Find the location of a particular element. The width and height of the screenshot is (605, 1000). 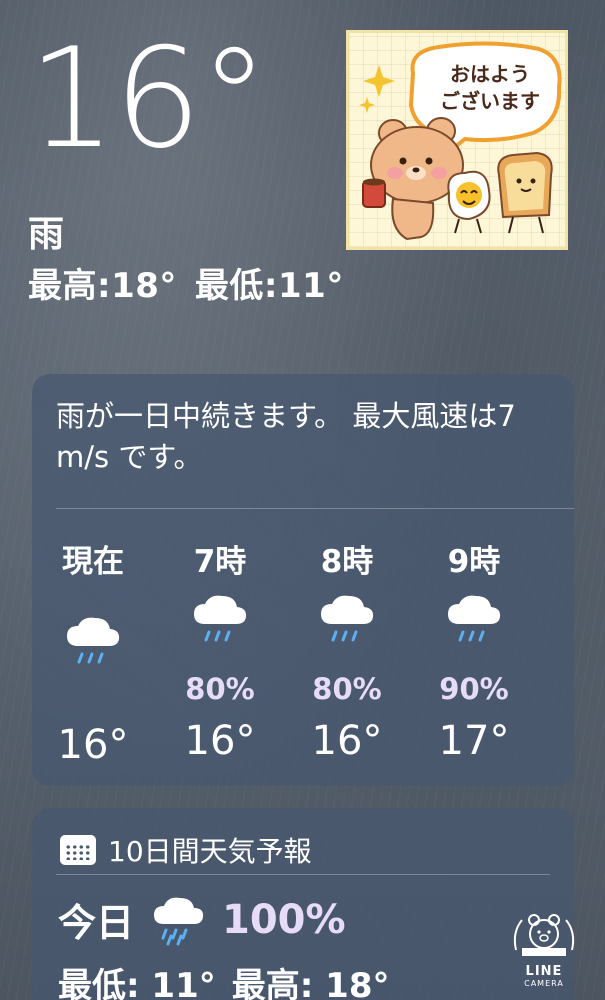

hourly-precip-probability: 9 is located at coordinates (560, 690).